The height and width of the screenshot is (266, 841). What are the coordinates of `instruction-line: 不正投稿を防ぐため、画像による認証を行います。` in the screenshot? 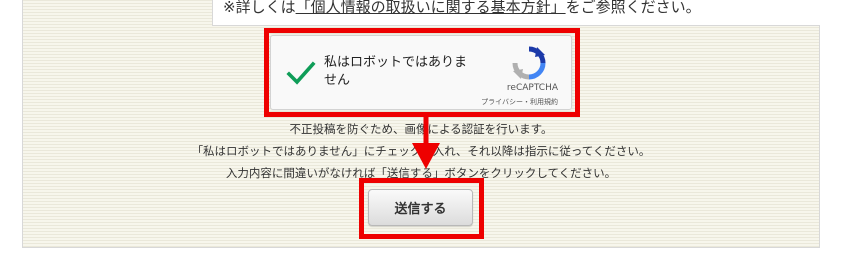 It's located at (421, 129).